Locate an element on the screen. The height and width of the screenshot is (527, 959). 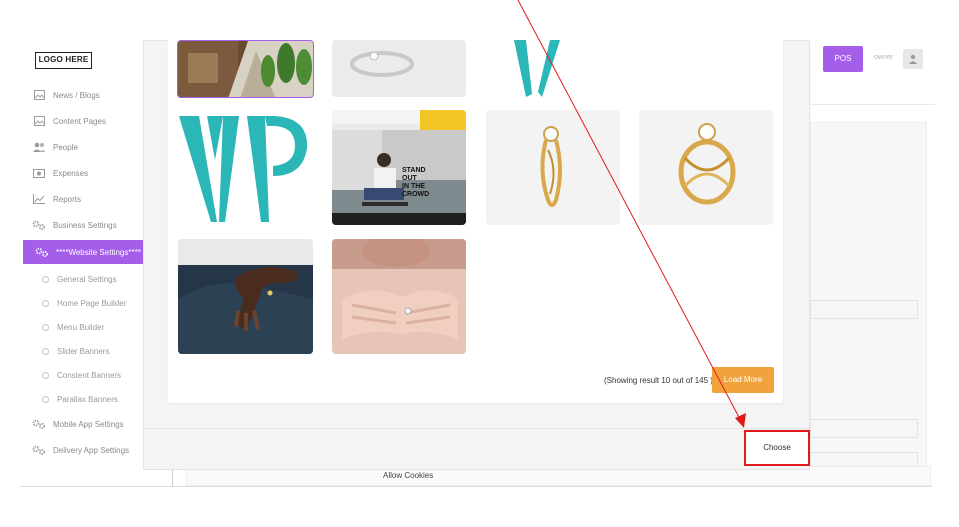
sidebar-item-news-blogs: News / Blogs is located at coordinates (82, 95).